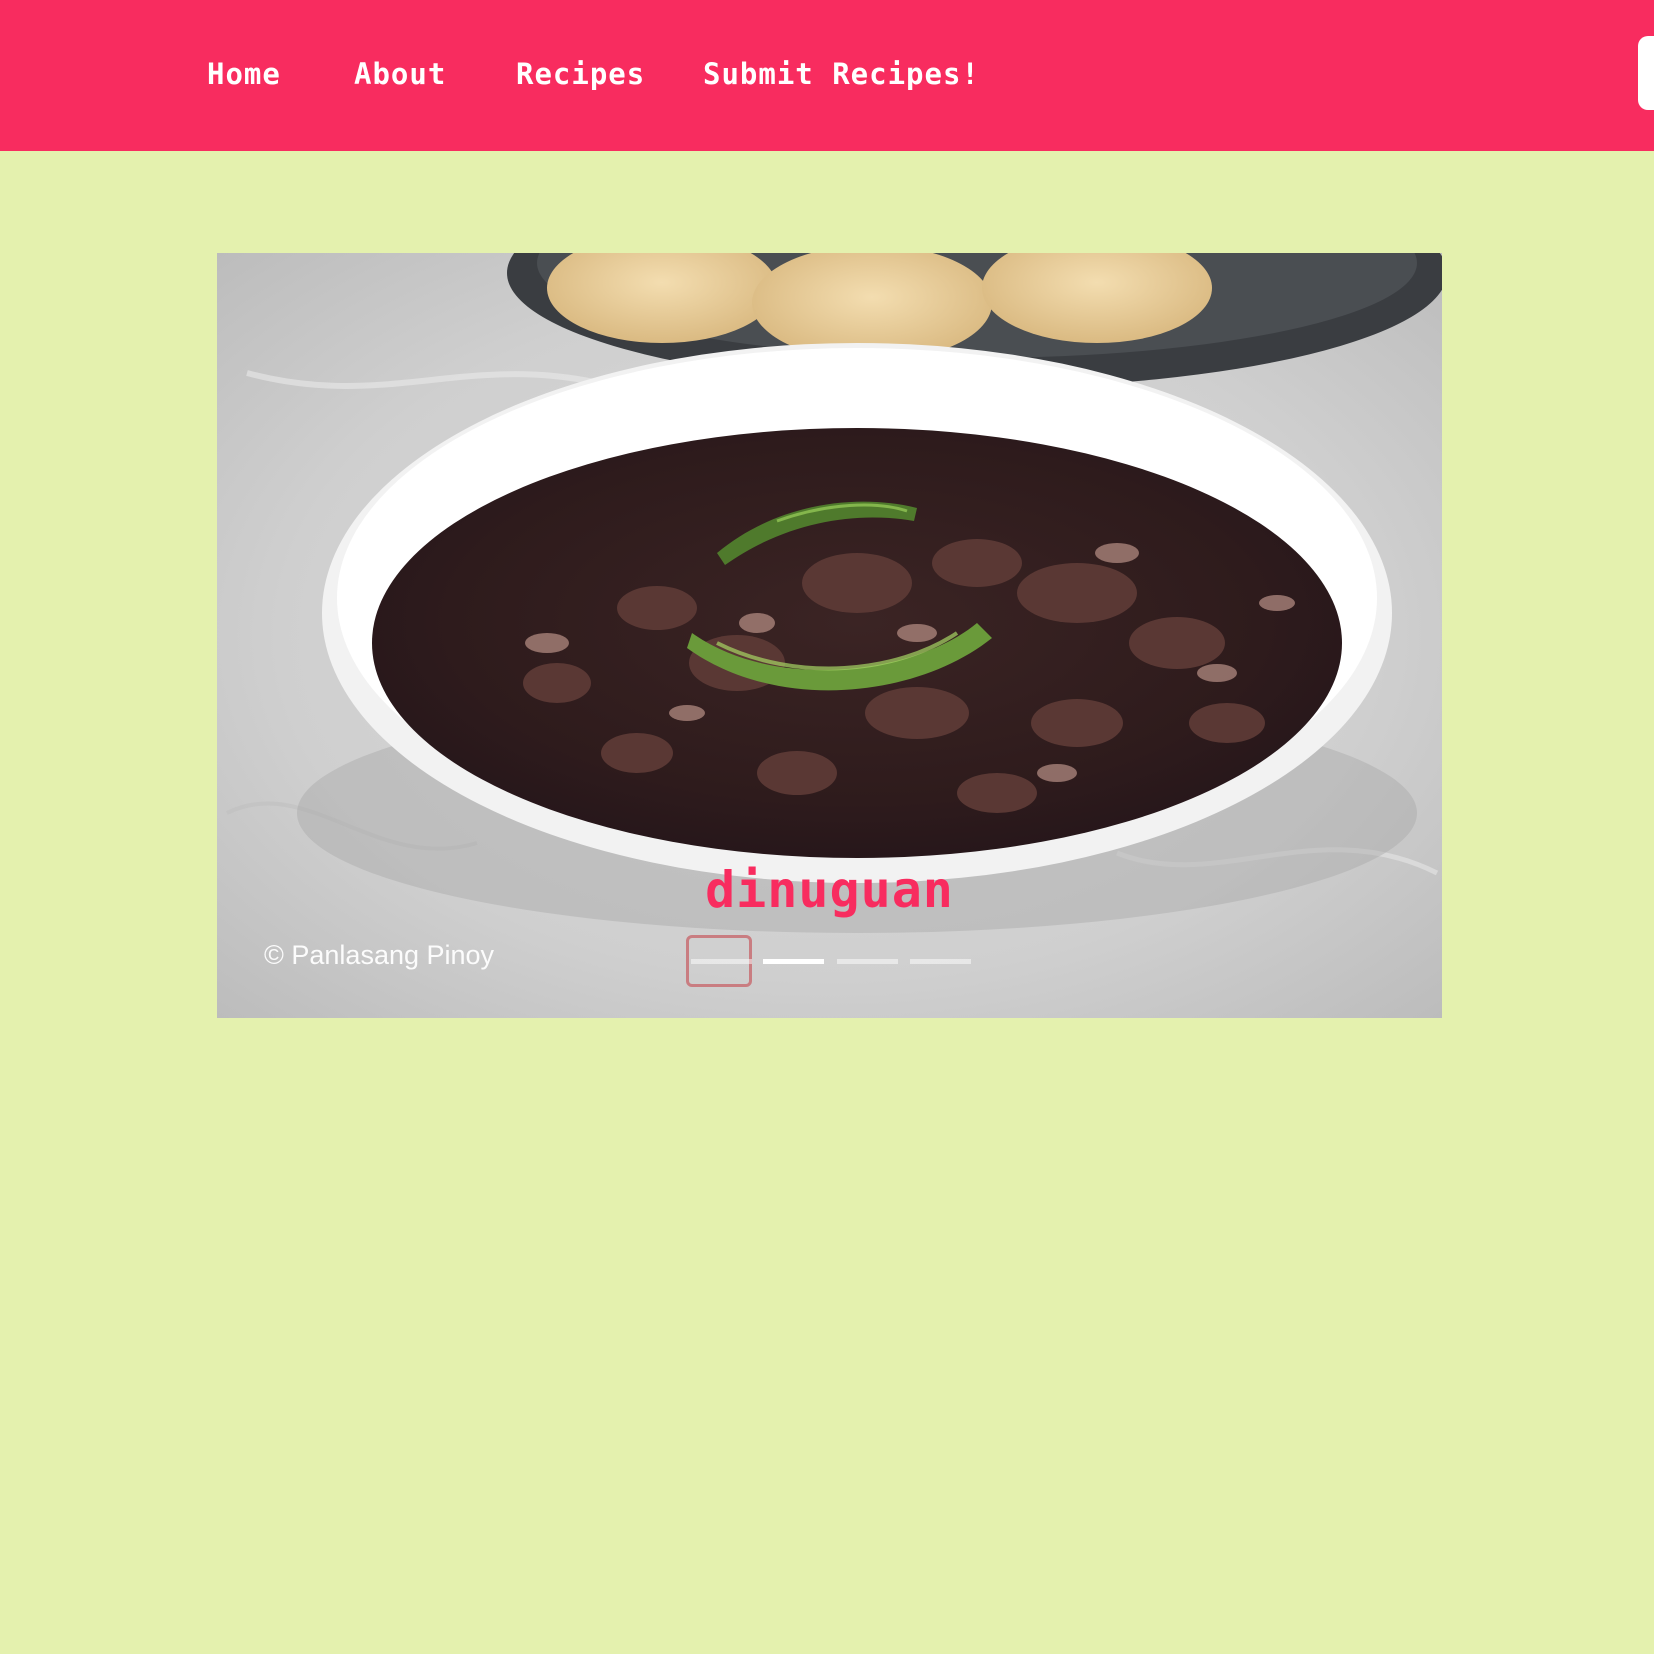 This screenshot has width=1654, height=1654. What do you see at coordinates (829, 890) in the screenshot?
I see `slide-caption-title: dinuguan` at bounding box center [829, 890].